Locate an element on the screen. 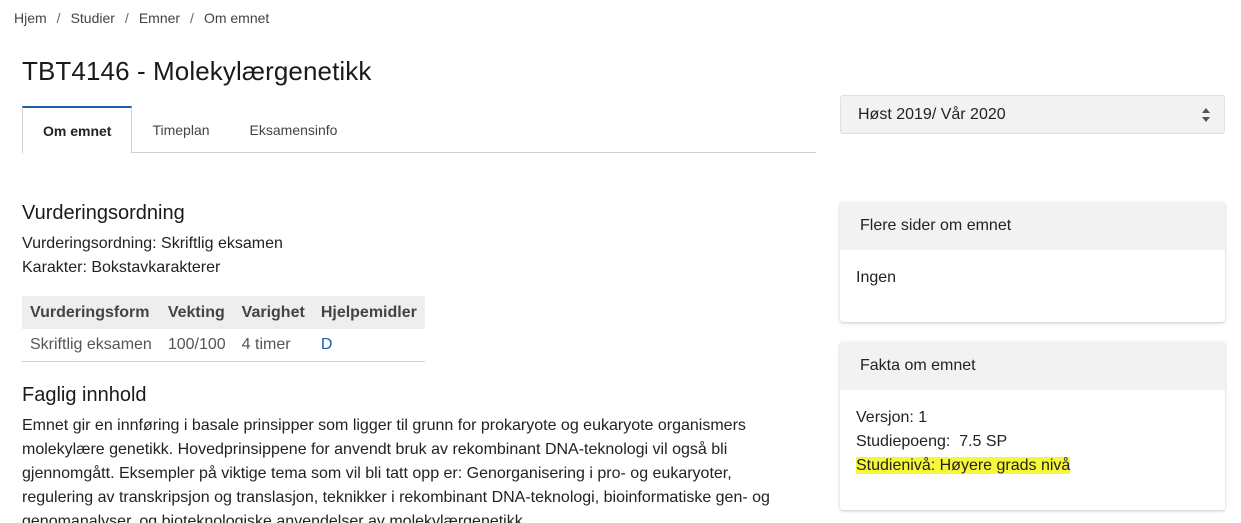  semester-select: Høst 2019/ Vår 2020 is located at coordinates (1032, 114).